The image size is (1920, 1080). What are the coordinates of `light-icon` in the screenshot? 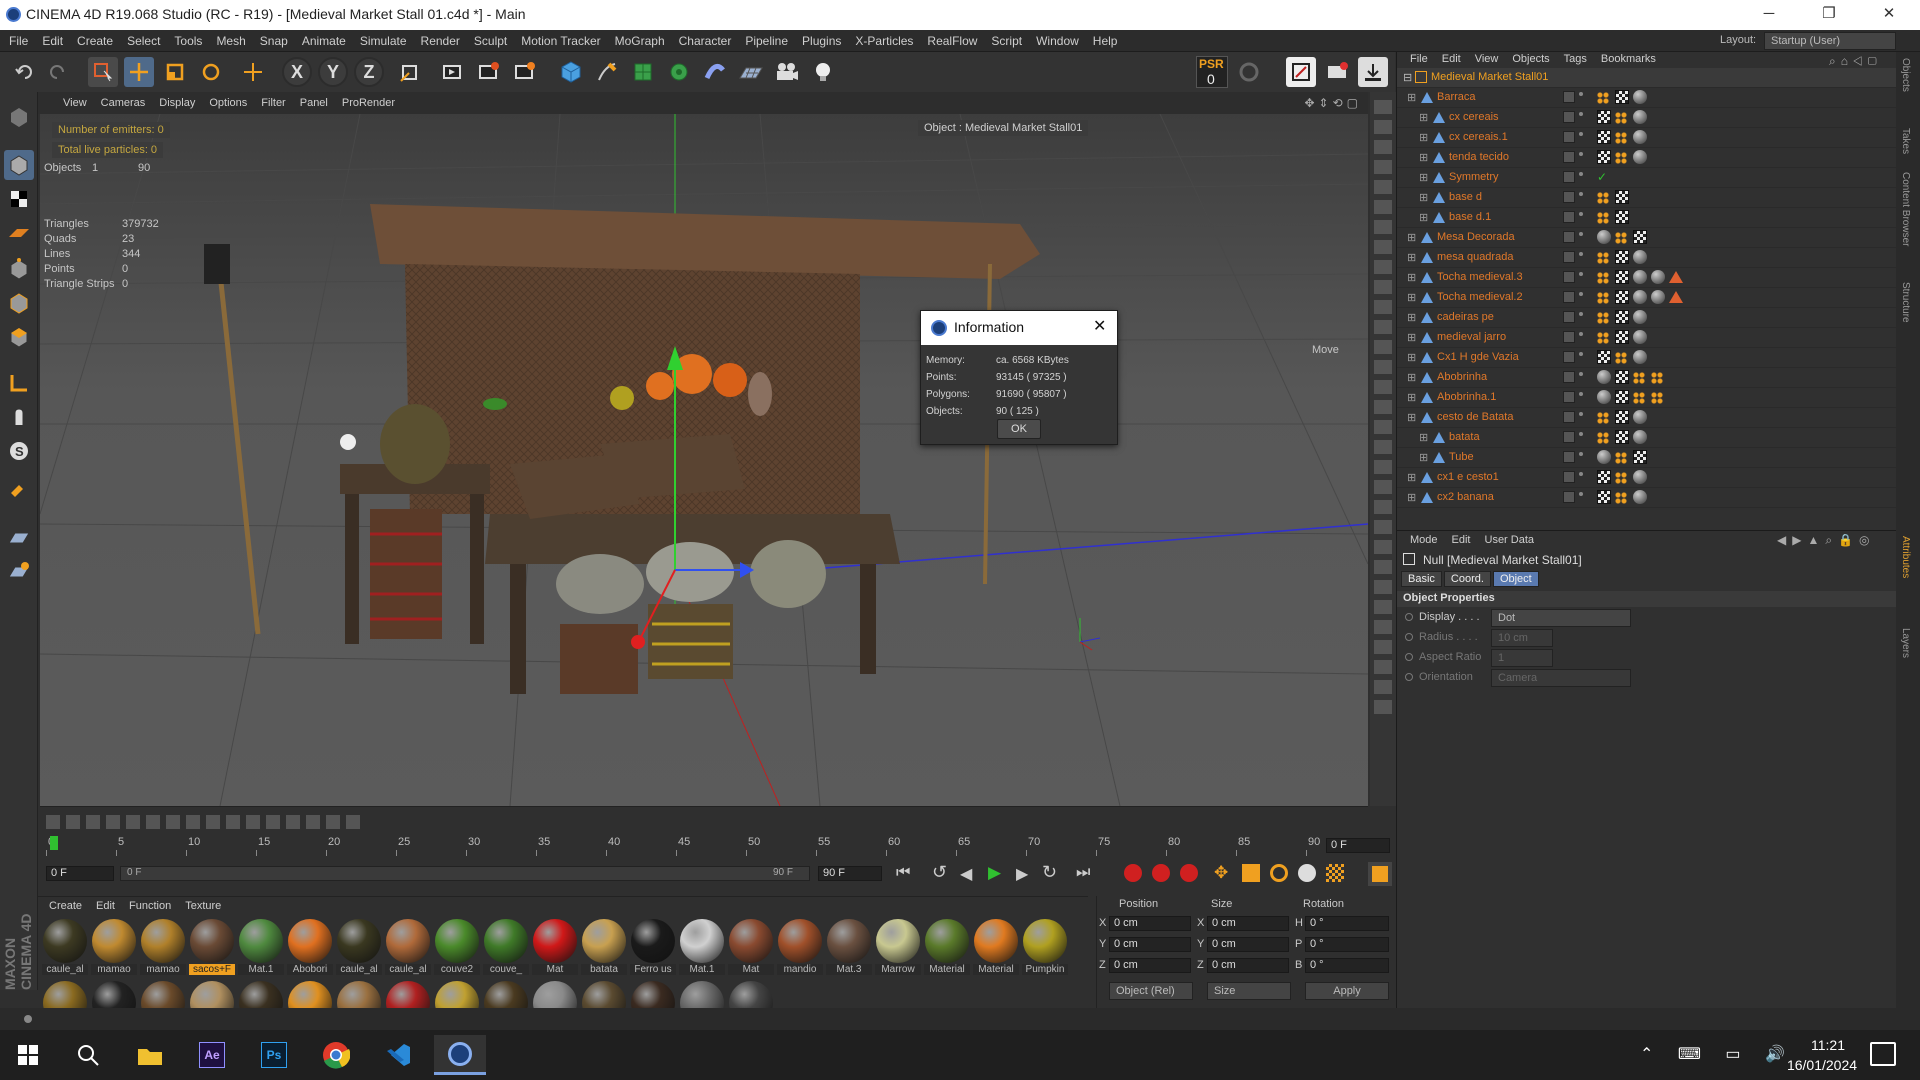 It's located at (823, 72).